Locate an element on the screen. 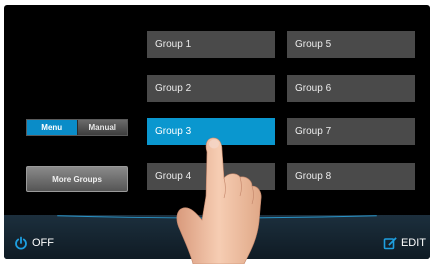 The width and height of the screenshot is (434, 264). mode-toggle: Menu Manual is located at coordinates (77, 127).